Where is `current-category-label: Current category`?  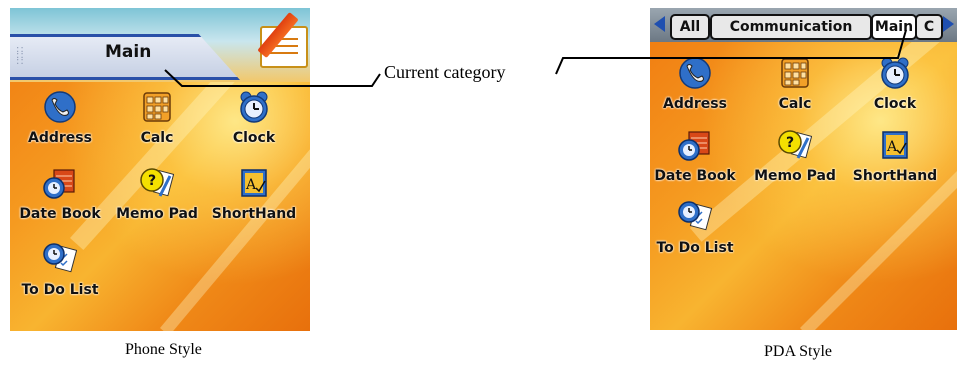
current-category-label: Current category is located at coordinates (445, 72).